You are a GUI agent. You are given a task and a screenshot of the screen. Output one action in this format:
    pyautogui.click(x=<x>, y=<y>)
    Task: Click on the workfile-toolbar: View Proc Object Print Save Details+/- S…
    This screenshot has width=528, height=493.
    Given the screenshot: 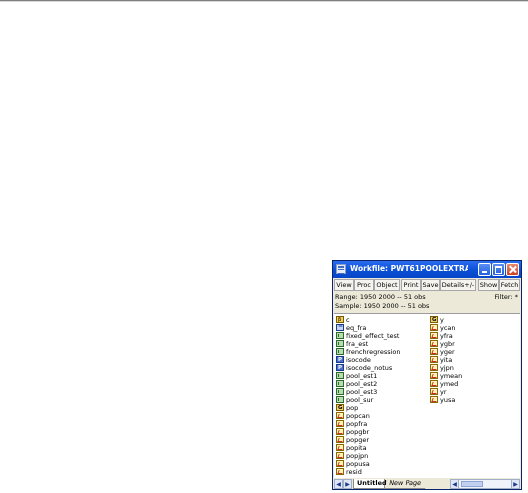 What is the action you would take?
    pyautogui.click(x=427, y=285)
    